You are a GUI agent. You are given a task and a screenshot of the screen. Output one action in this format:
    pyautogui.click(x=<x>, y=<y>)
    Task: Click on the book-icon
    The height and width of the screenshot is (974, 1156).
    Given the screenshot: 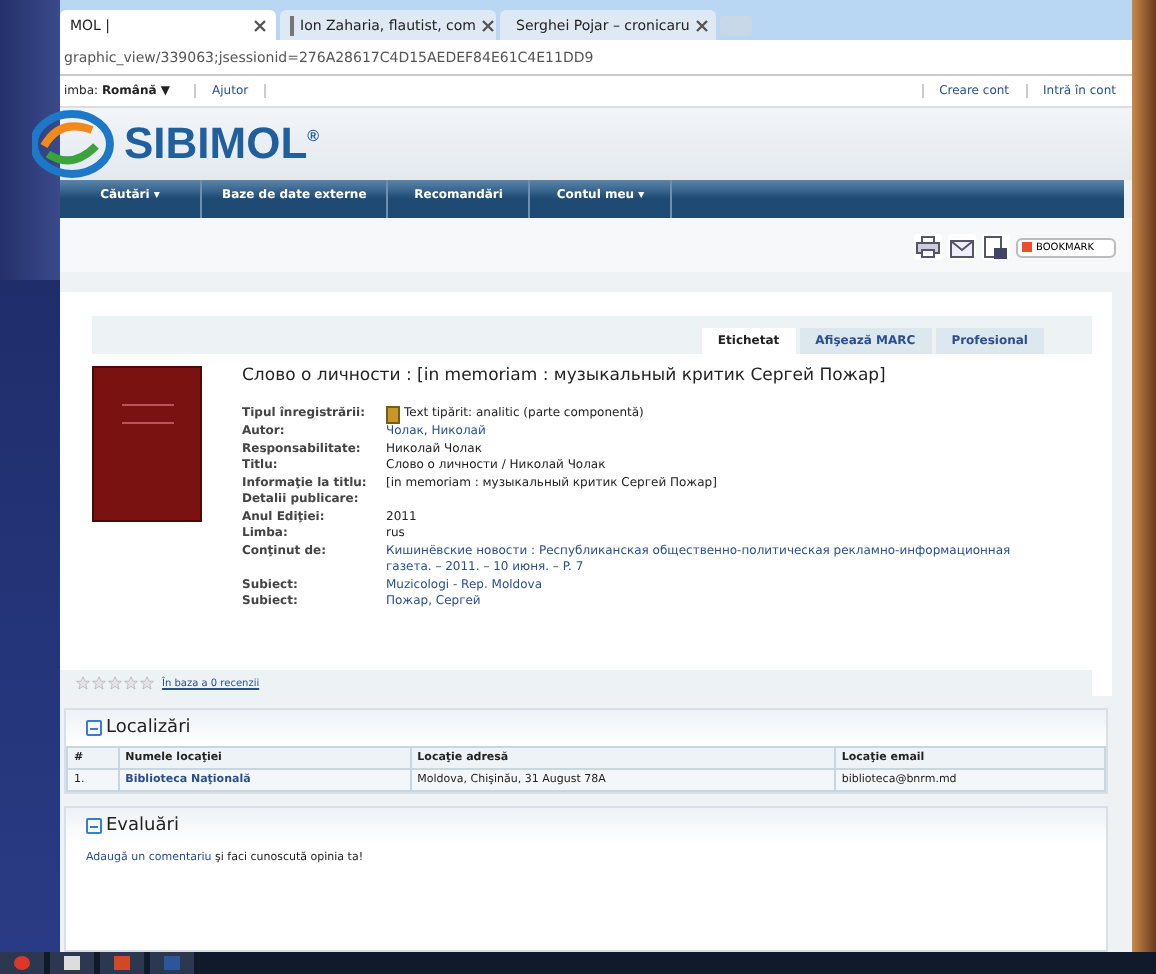 What is the action you would take?
    pyautogui.click(x=393, y=415)
    